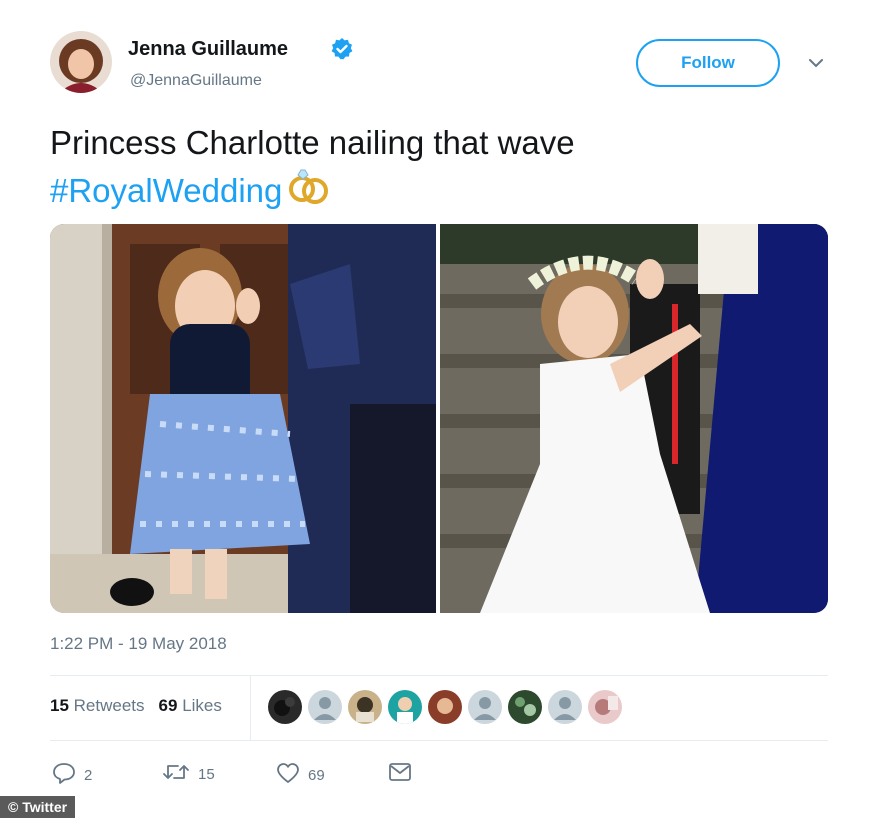 Image resolution: width=880 pixels, height=818 pixels. I want to click on rings-emoji-icon, so click(308, 192).